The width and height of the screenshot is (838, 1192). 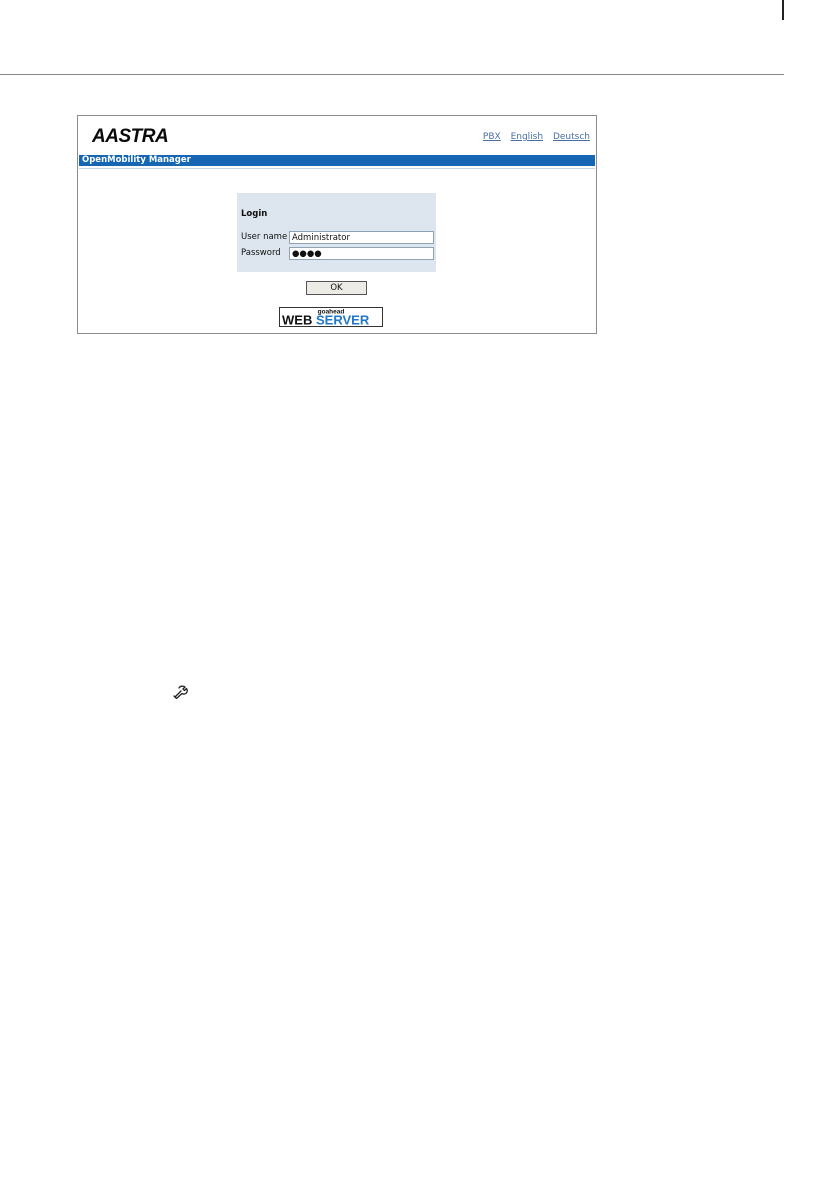 I want to click on login-panel: Login User name Password, so click(x=336, y=232).